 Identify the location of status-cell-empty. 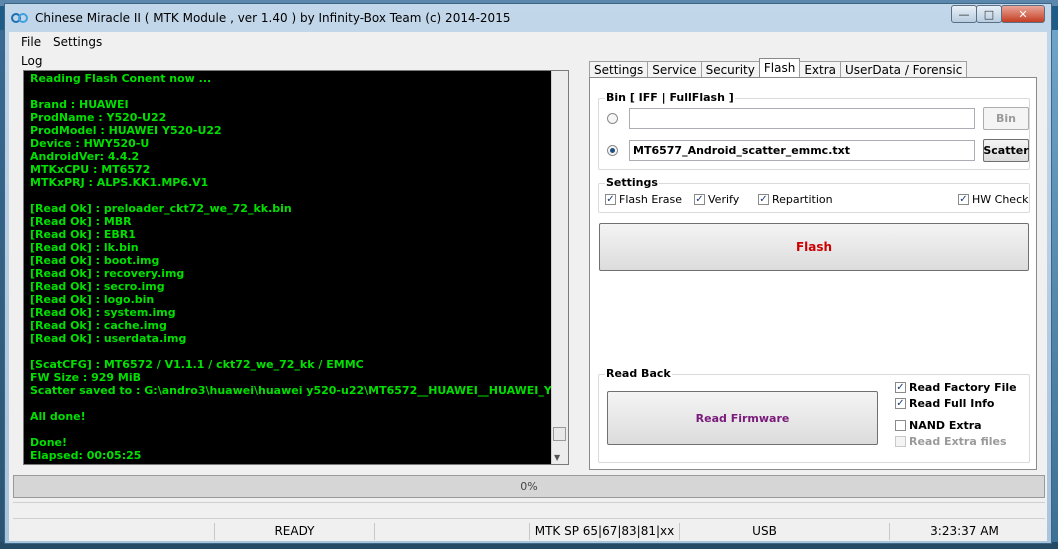
(111, 531).